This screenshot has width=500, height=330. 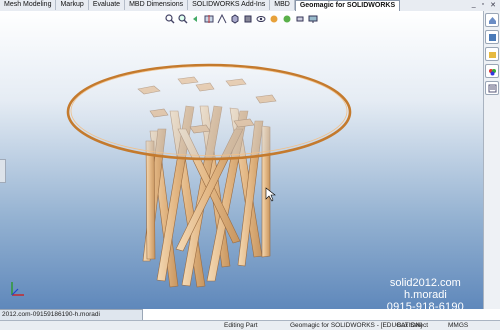 I want to click on watermark: solid2012.com h.moradi 0915-918-6190, so click(x=425, y=293).